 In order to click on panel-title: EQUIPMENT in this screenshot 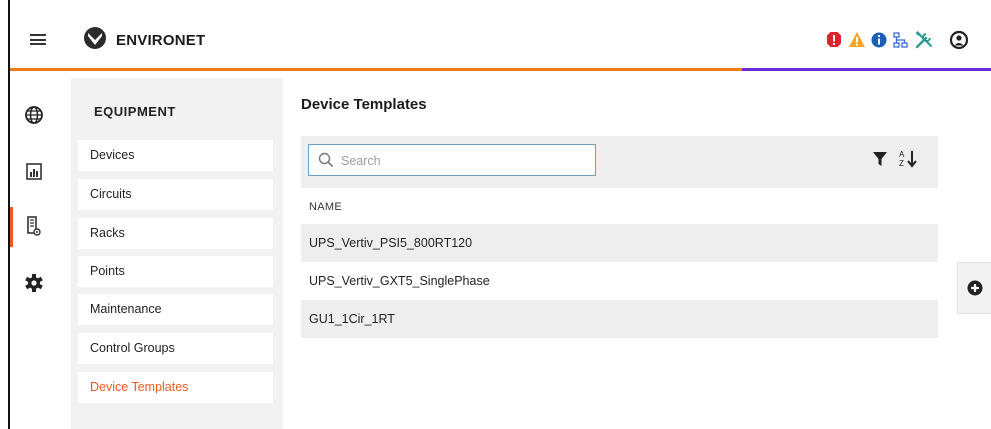, I will do `click(135, 111)`.